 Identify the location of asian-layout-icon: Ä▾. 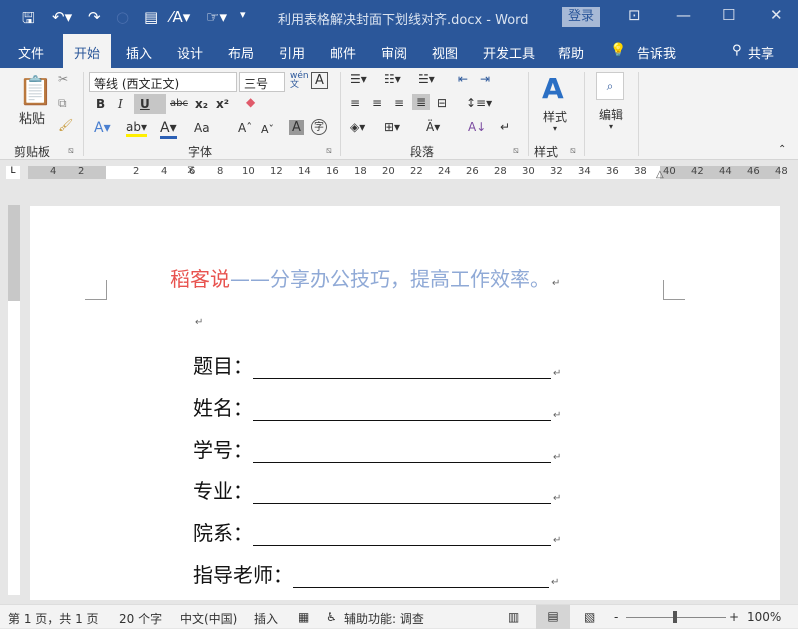
(433, 127).